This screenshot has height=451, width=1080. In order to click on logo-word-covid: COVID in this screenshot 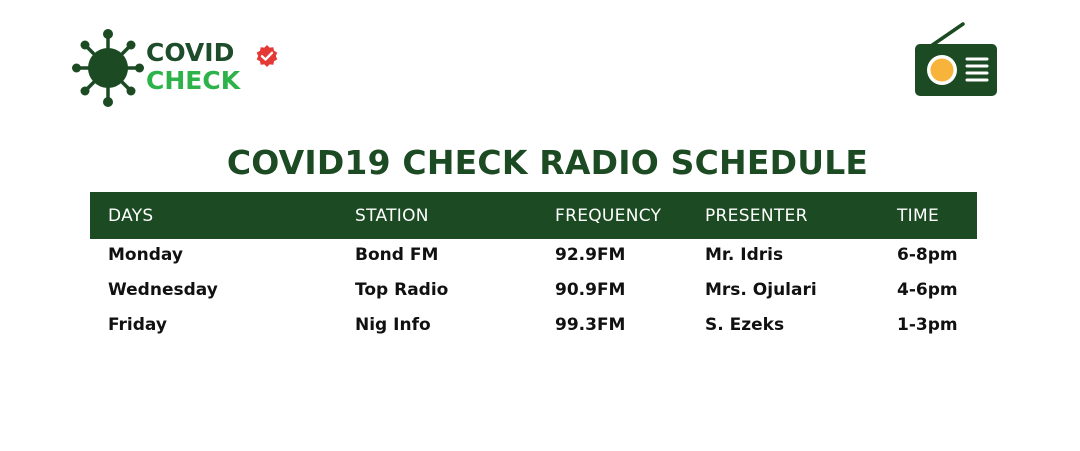, I will do `click(190, 52)`.